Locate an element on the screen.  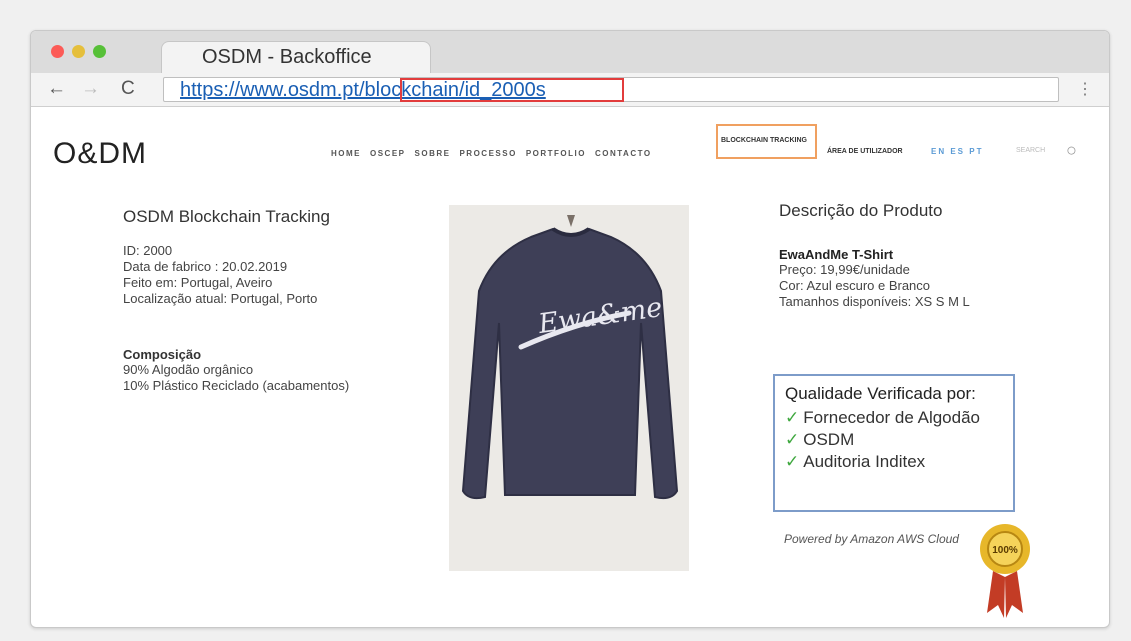
product-photo: Ewa&me is located at coordinates (569, 388).